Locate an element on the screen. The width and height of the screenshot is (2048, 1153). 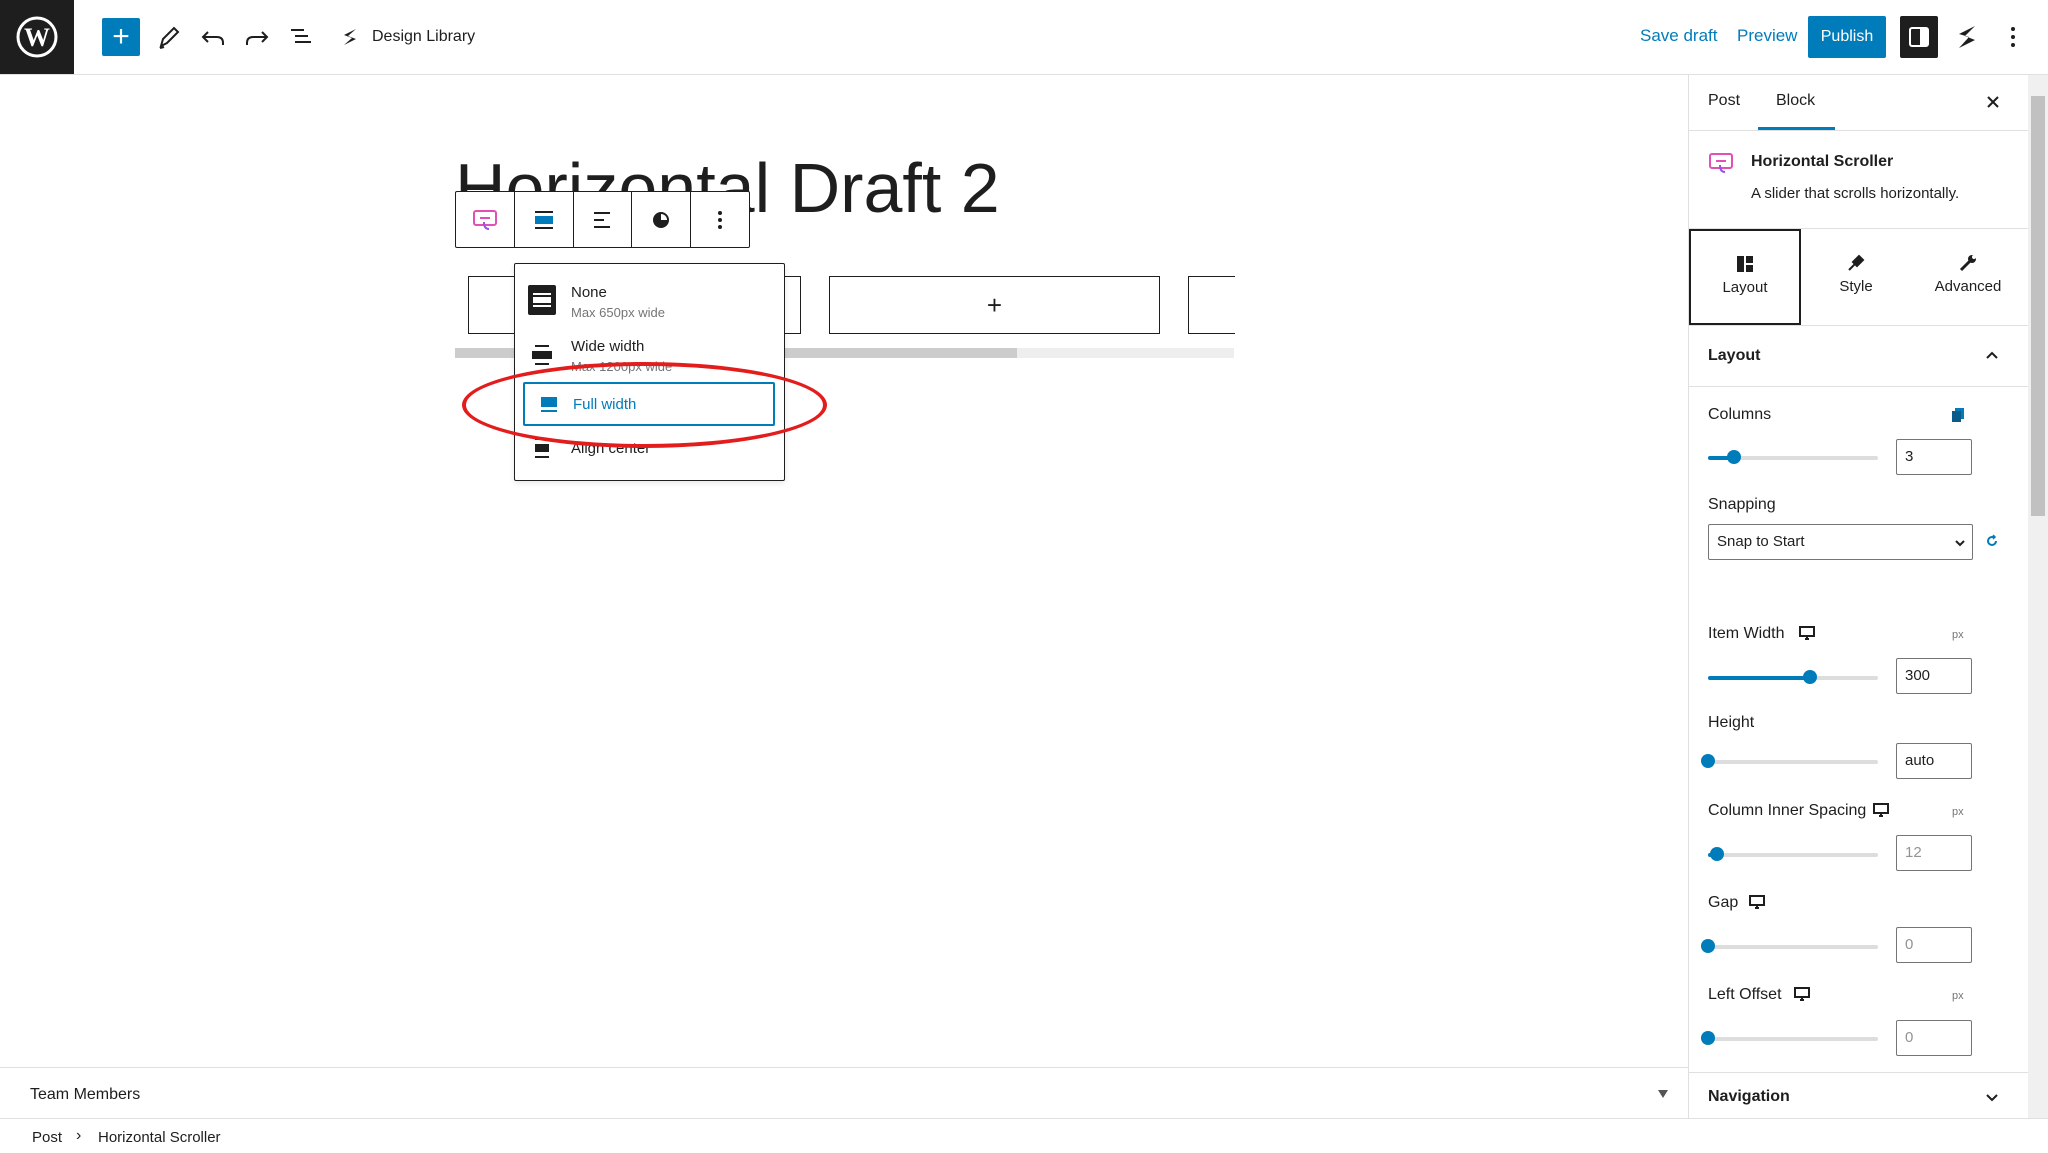
breadcrumb: Post › Horizontal Scroller is located at coordinates (1024, 1135).